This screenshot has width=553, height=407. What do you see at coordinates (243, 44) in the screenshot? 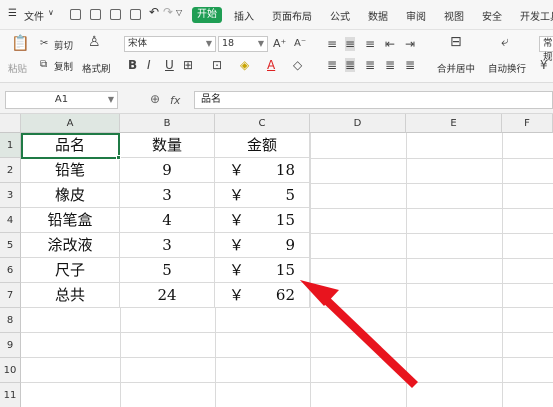
I see `font-size-select: 18 ▼` at bounding box center [243, 44].